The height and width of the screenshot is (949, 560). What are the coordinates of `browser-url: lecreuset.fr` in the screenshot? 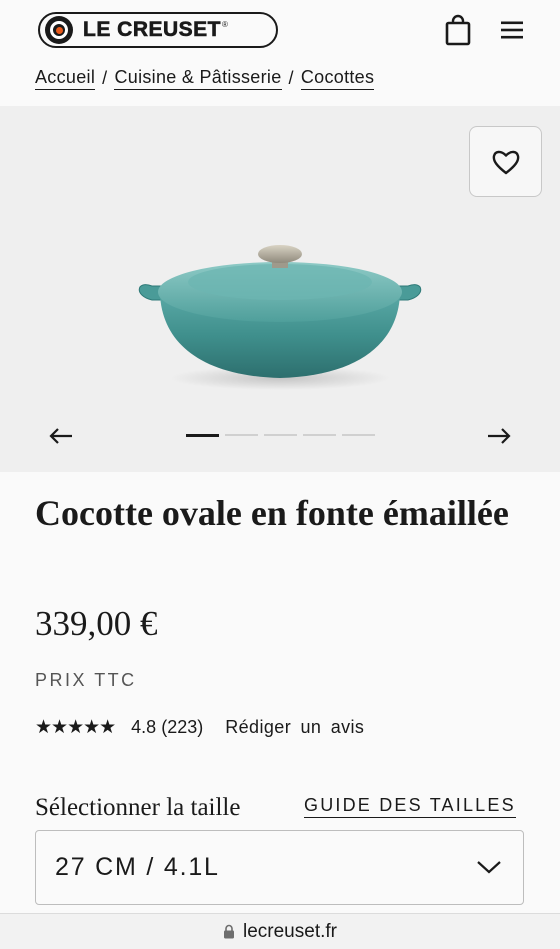 It's located at (290, 931).